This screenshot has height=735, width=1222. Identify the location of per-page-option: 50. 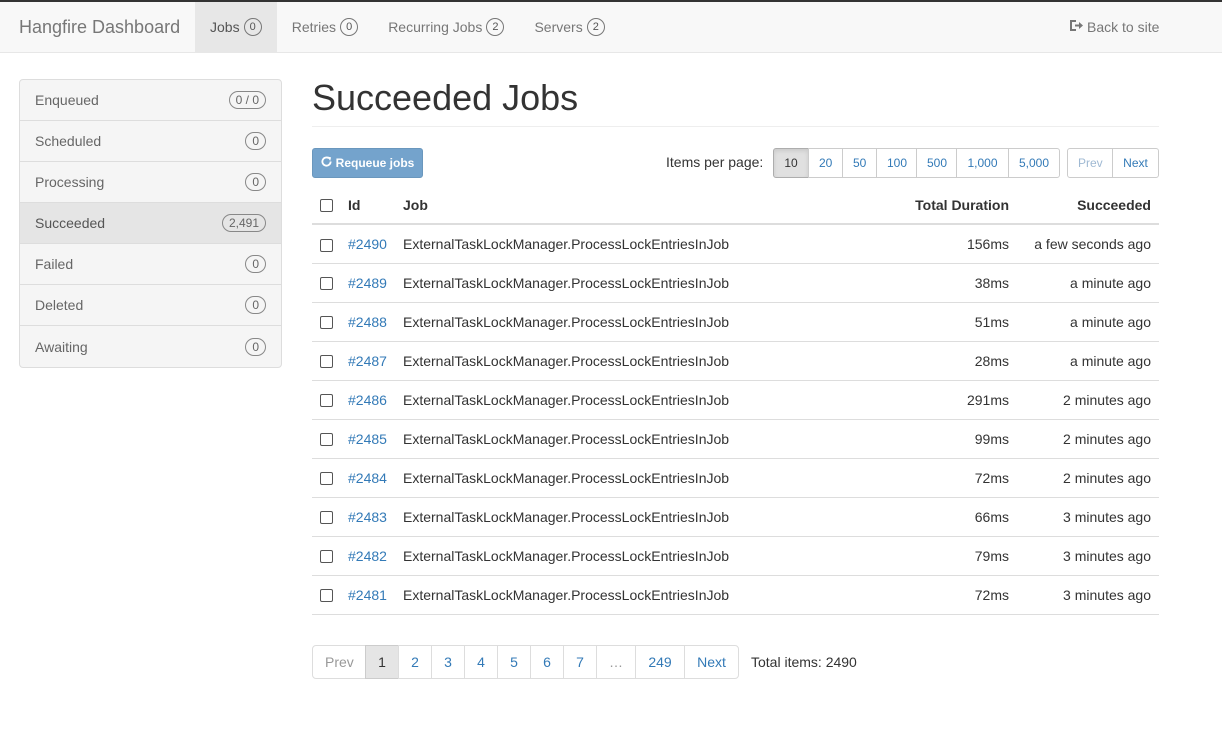
(859, 163).